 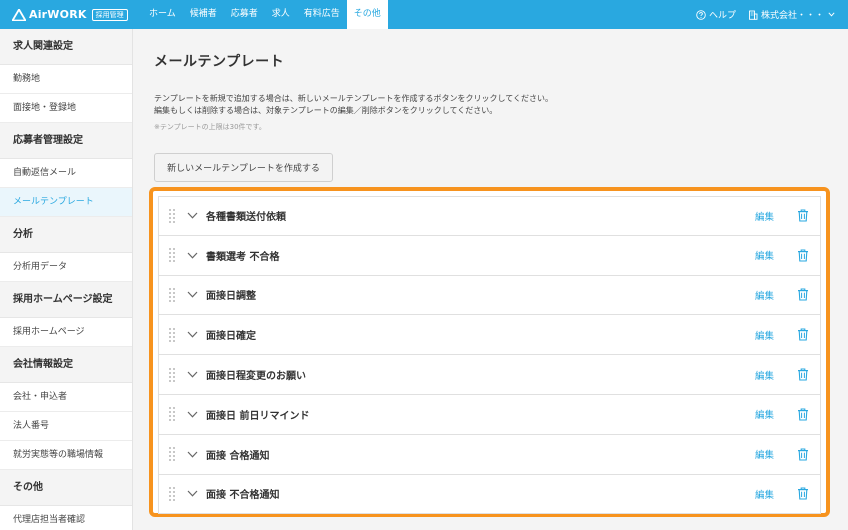 What do you see at coordinates (210, 127) in the screenshot?
I see `template-limit-note: ※テンプレートの上限は30件です。` at bounding box center [210, 127].